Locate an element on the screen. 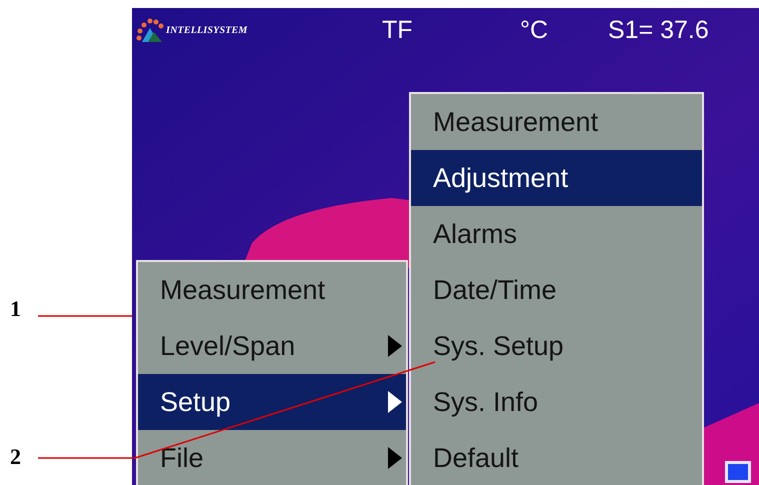  unit-label: °C is located at coordinates (535, 30).